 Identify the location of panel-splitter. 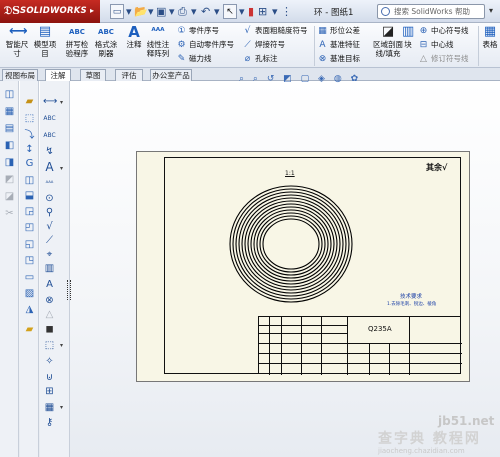
(69, 290).